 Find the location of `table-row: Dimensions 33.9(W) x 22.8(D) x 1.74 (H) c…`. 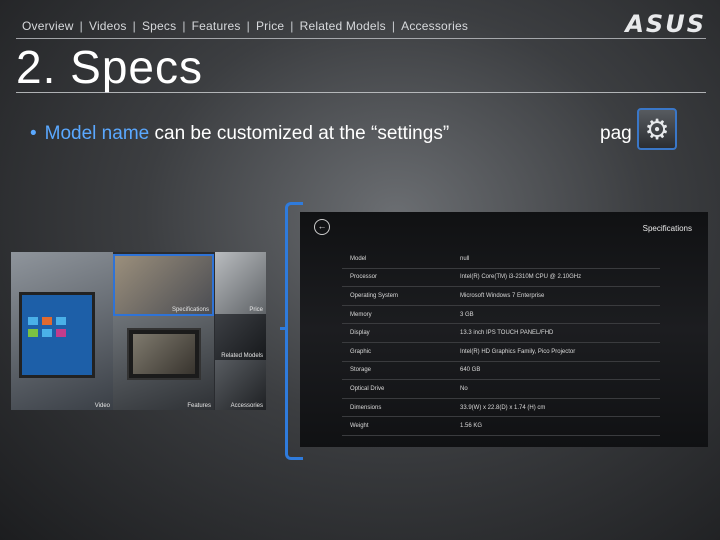

table-row: Dimensions 33.9(W) x 22.8(D) x 1.74 (H) c… is located at coordinates (501, 408).